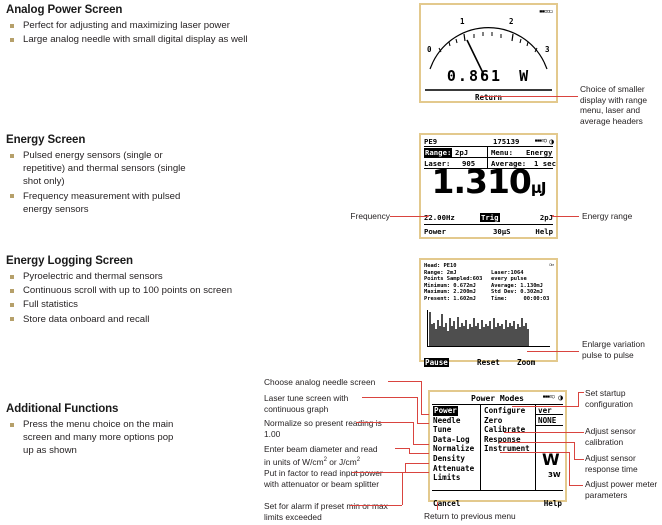  Describe the element at coordinates (294, 461) in the screenshot. I see `callout-beam-diameter-line2: in units of W/cm` at that location.